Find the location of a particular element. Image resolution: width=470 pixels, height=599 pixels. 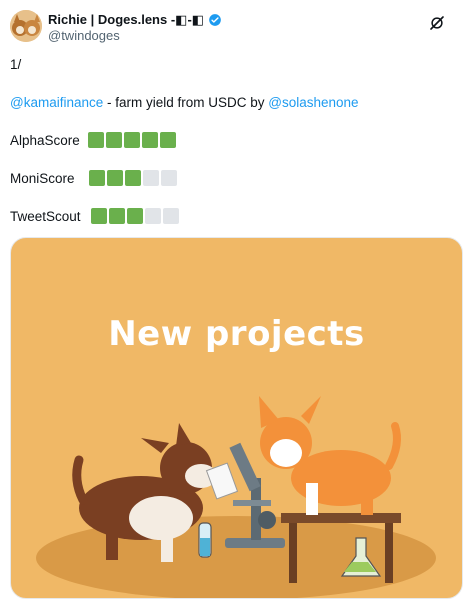

display-name: Richie | Doges.lens -◧-◧ is located at coordinates (126, 20).